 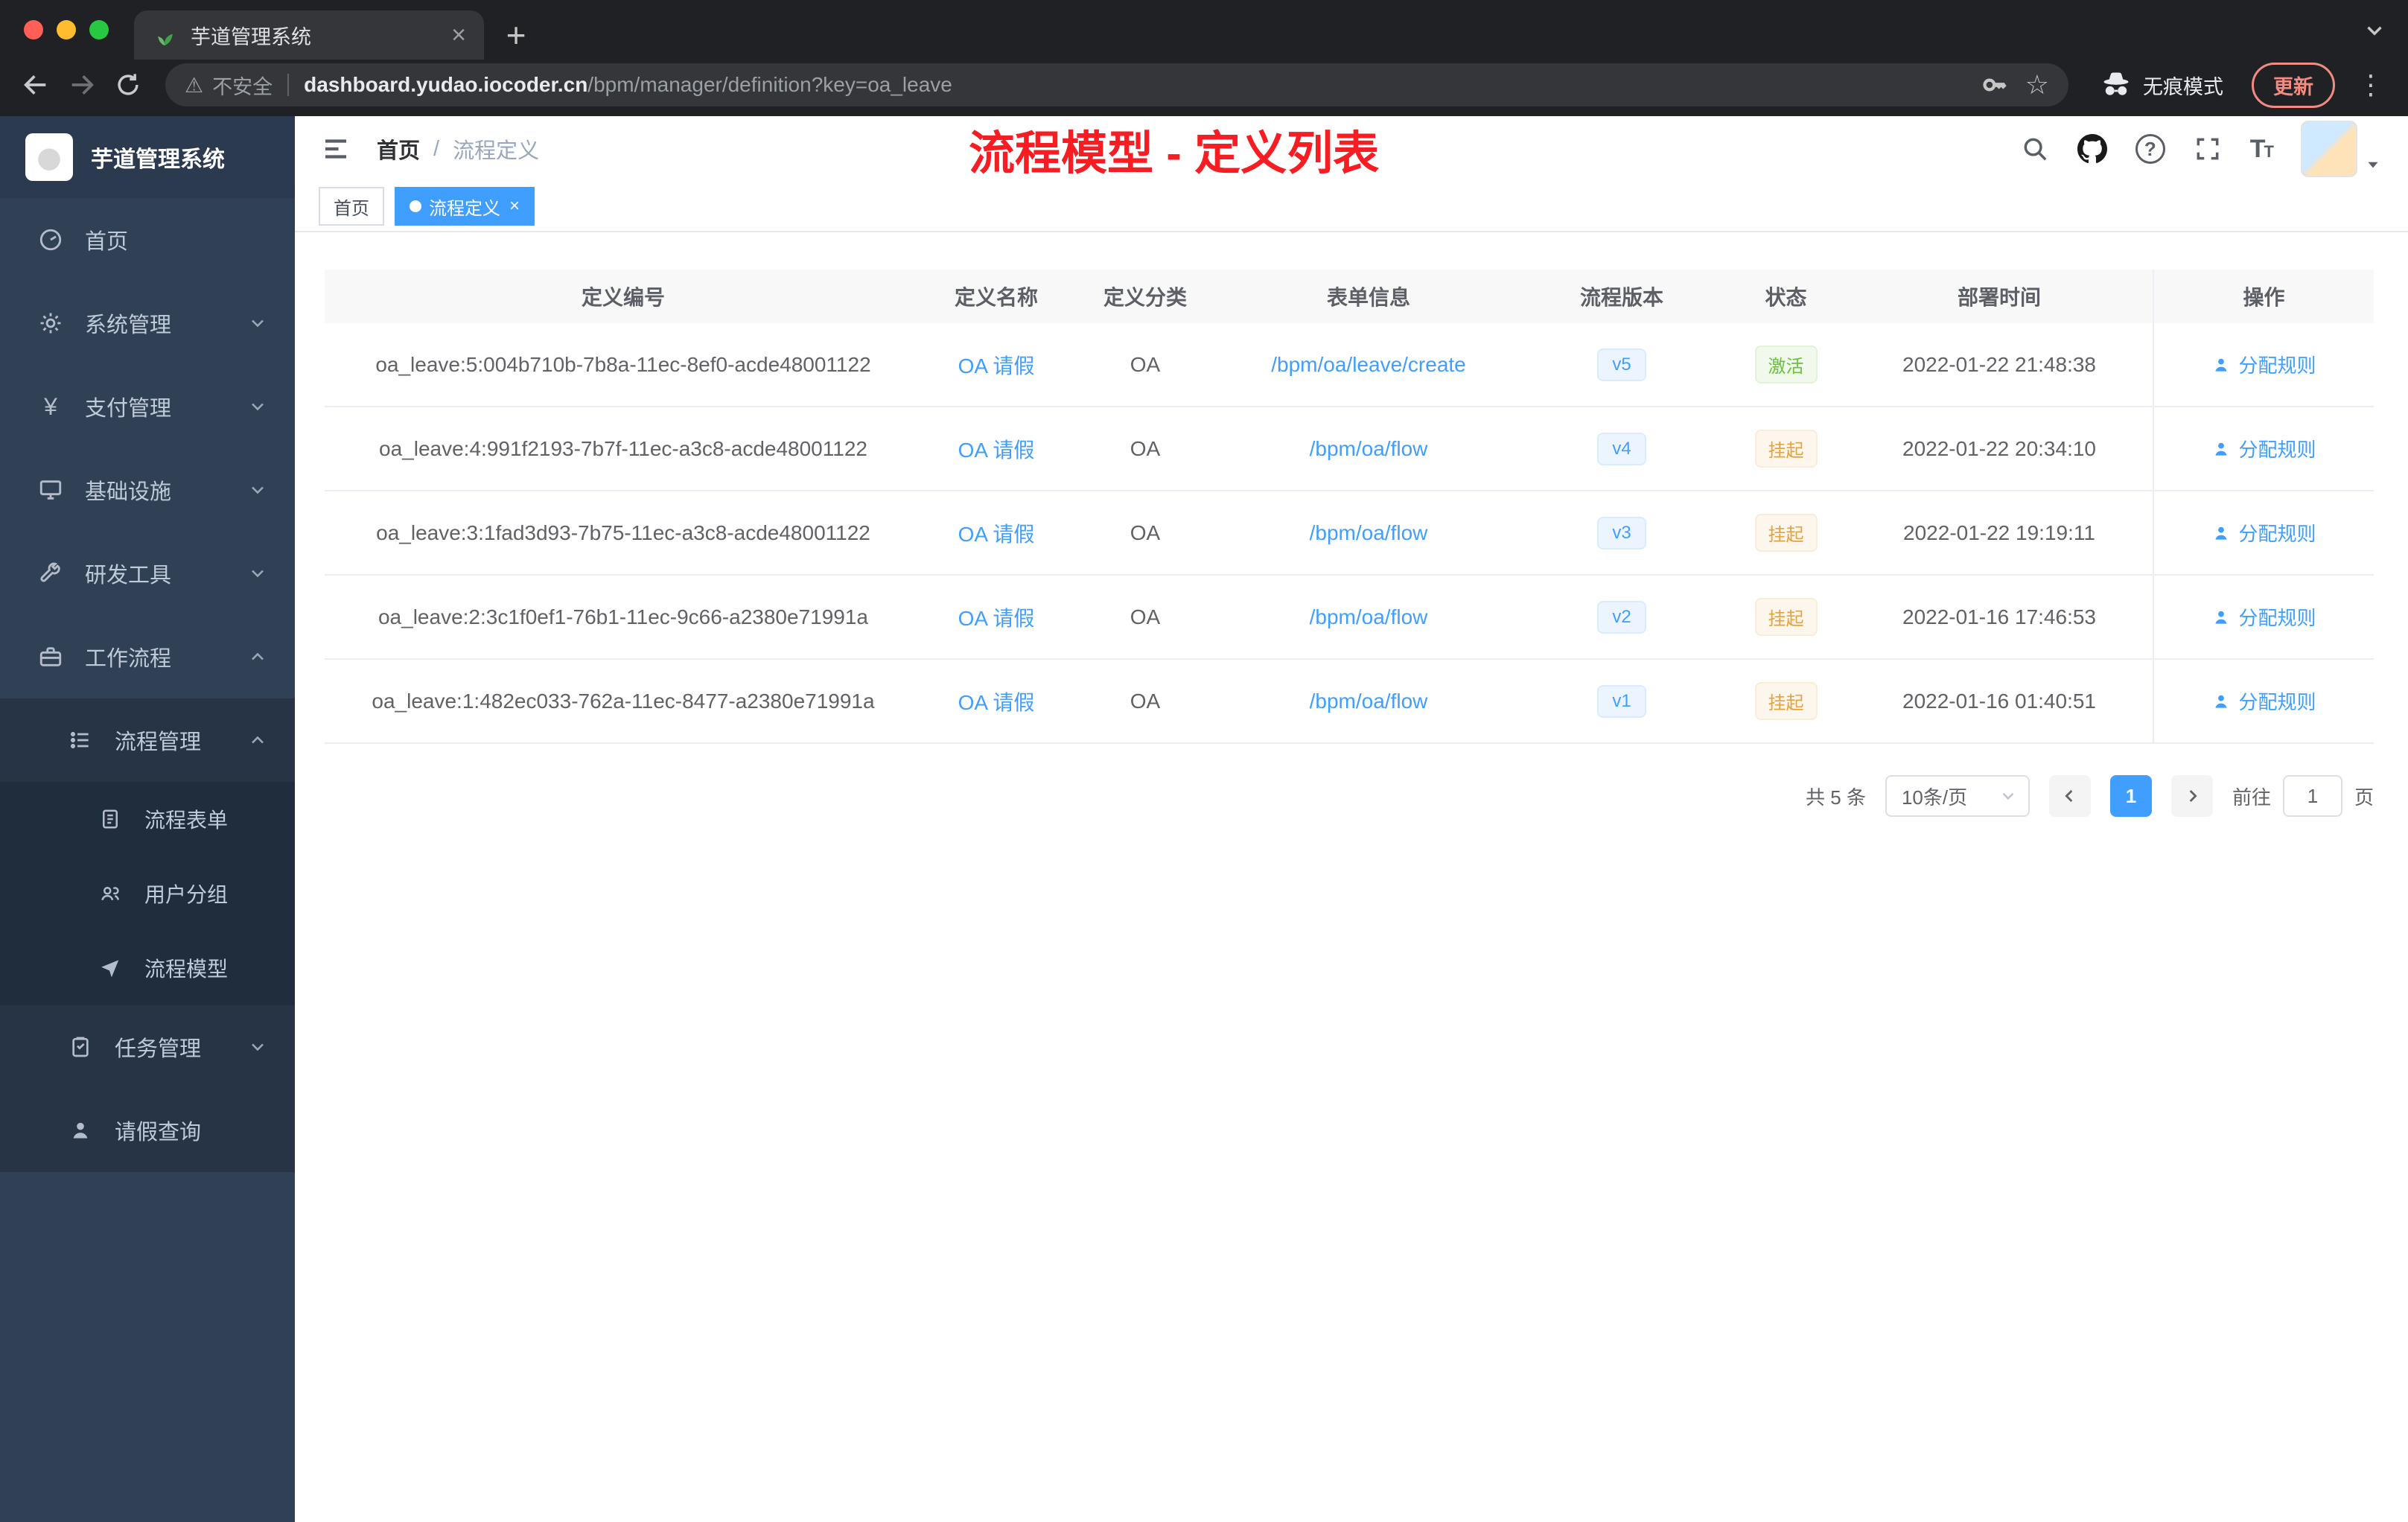 I want to click on users-icon, so click(x=110, y=893).